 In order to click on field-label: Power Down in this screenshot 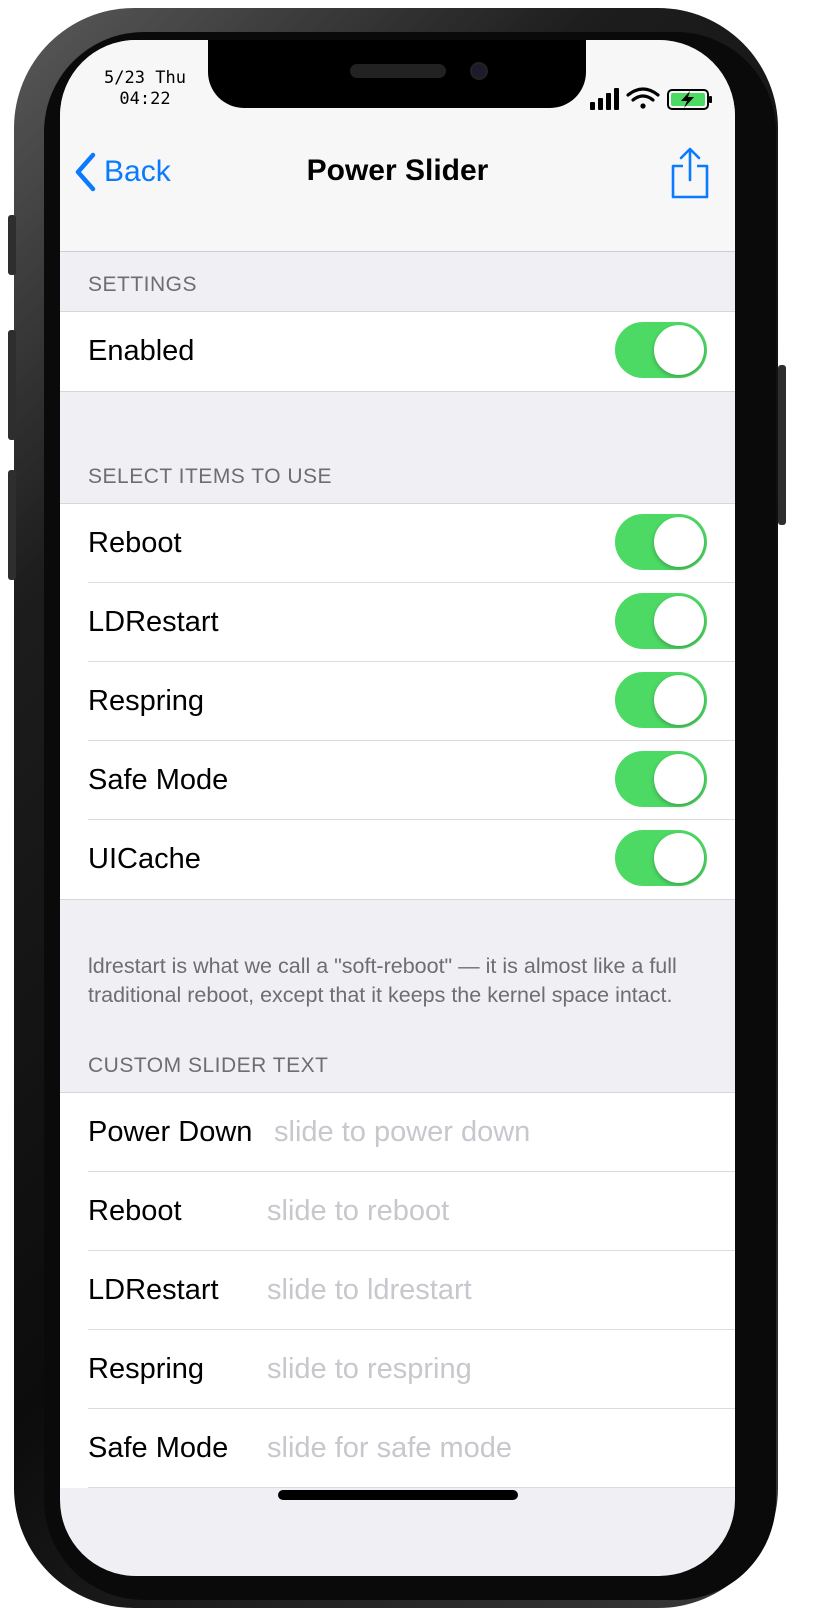, I will do `click(170, 1132)`.